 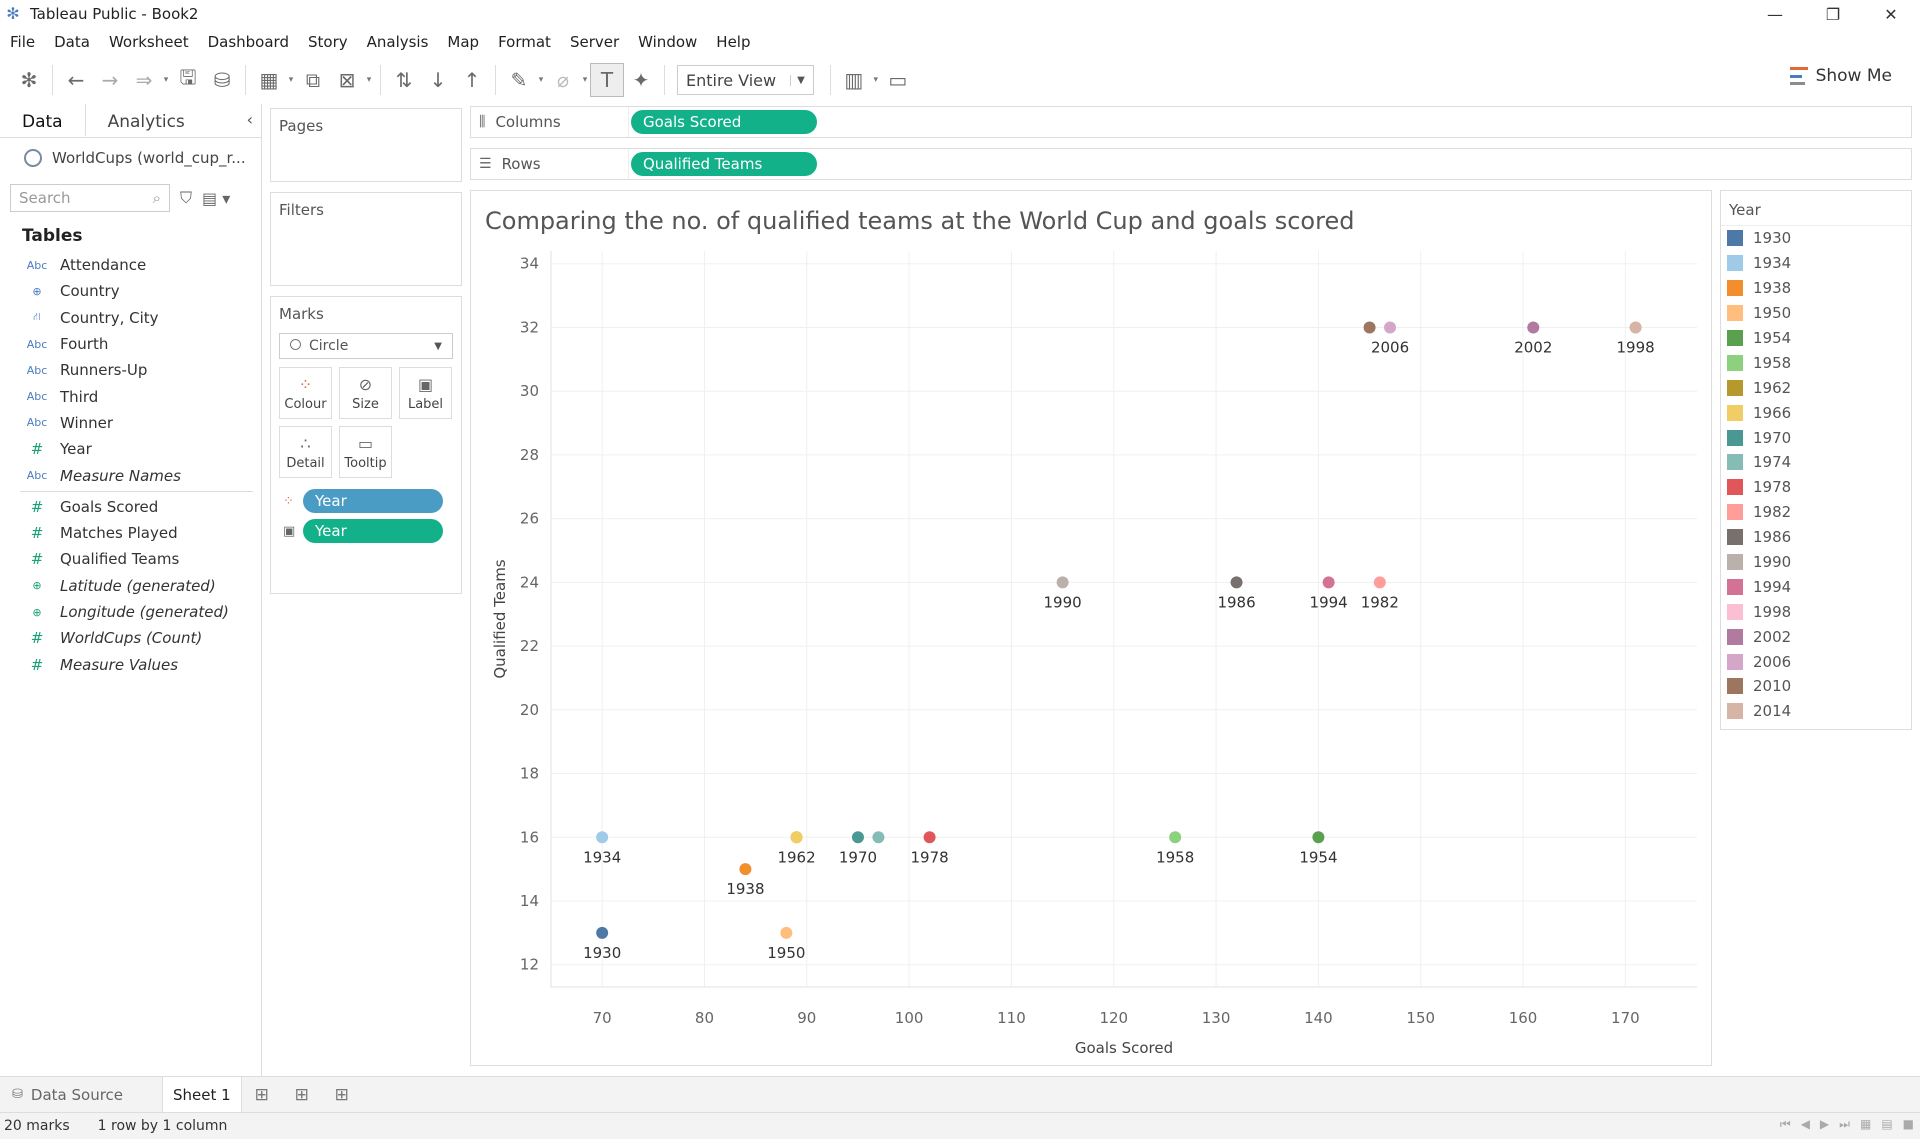 I want to click on collapse-pane-icon: ‹, so click(x=250, y=119).